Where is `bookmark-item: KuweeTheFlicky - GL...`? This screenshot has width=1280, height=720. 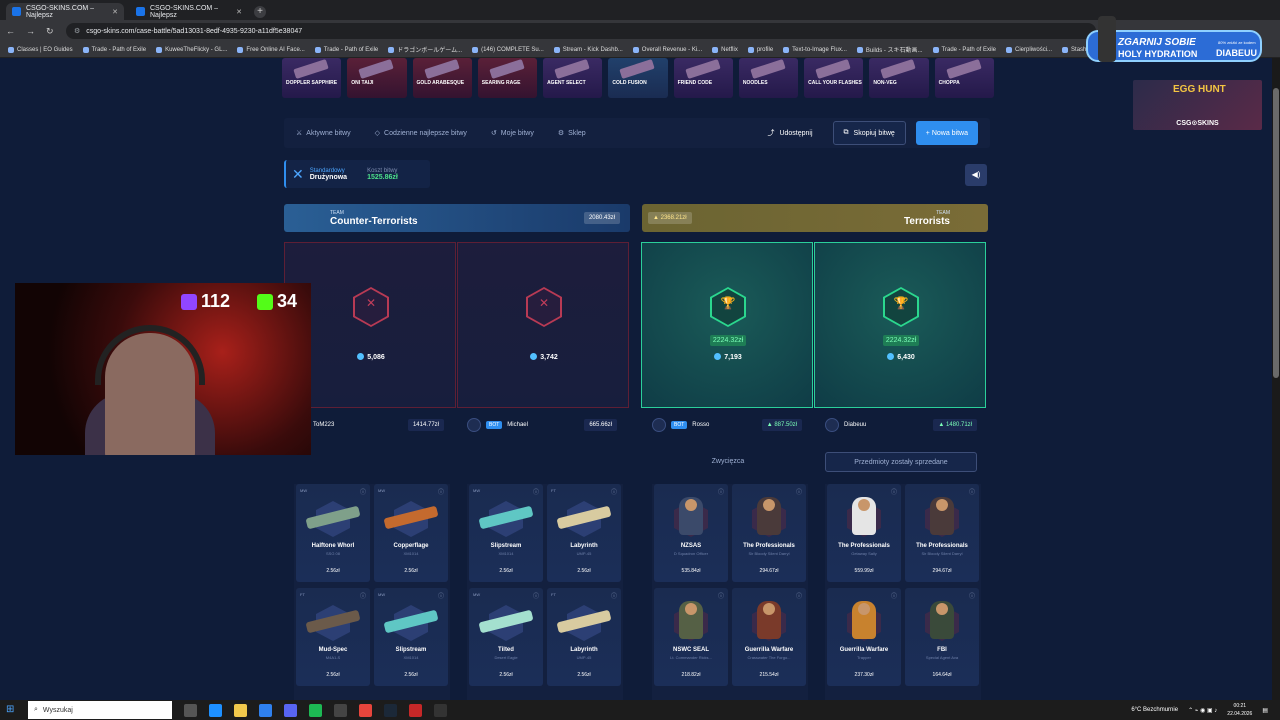
bookmark-item: KuweeTheFlicky - GL... is located at coordinates (191, 49).